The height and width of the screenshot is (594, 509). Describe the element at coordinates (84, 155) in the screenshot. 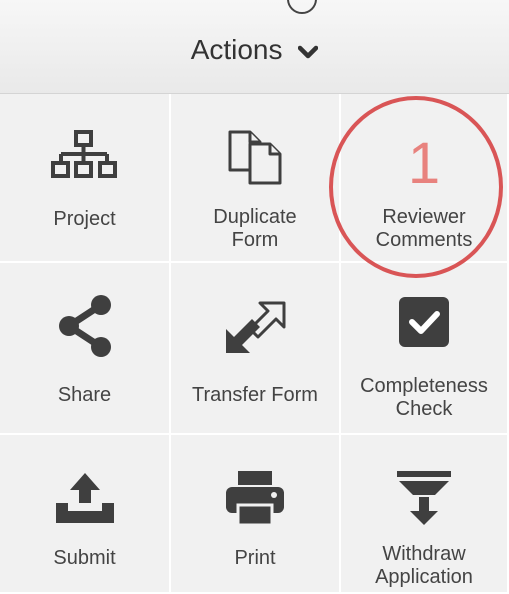

I see `org-chart-icon` at that location.